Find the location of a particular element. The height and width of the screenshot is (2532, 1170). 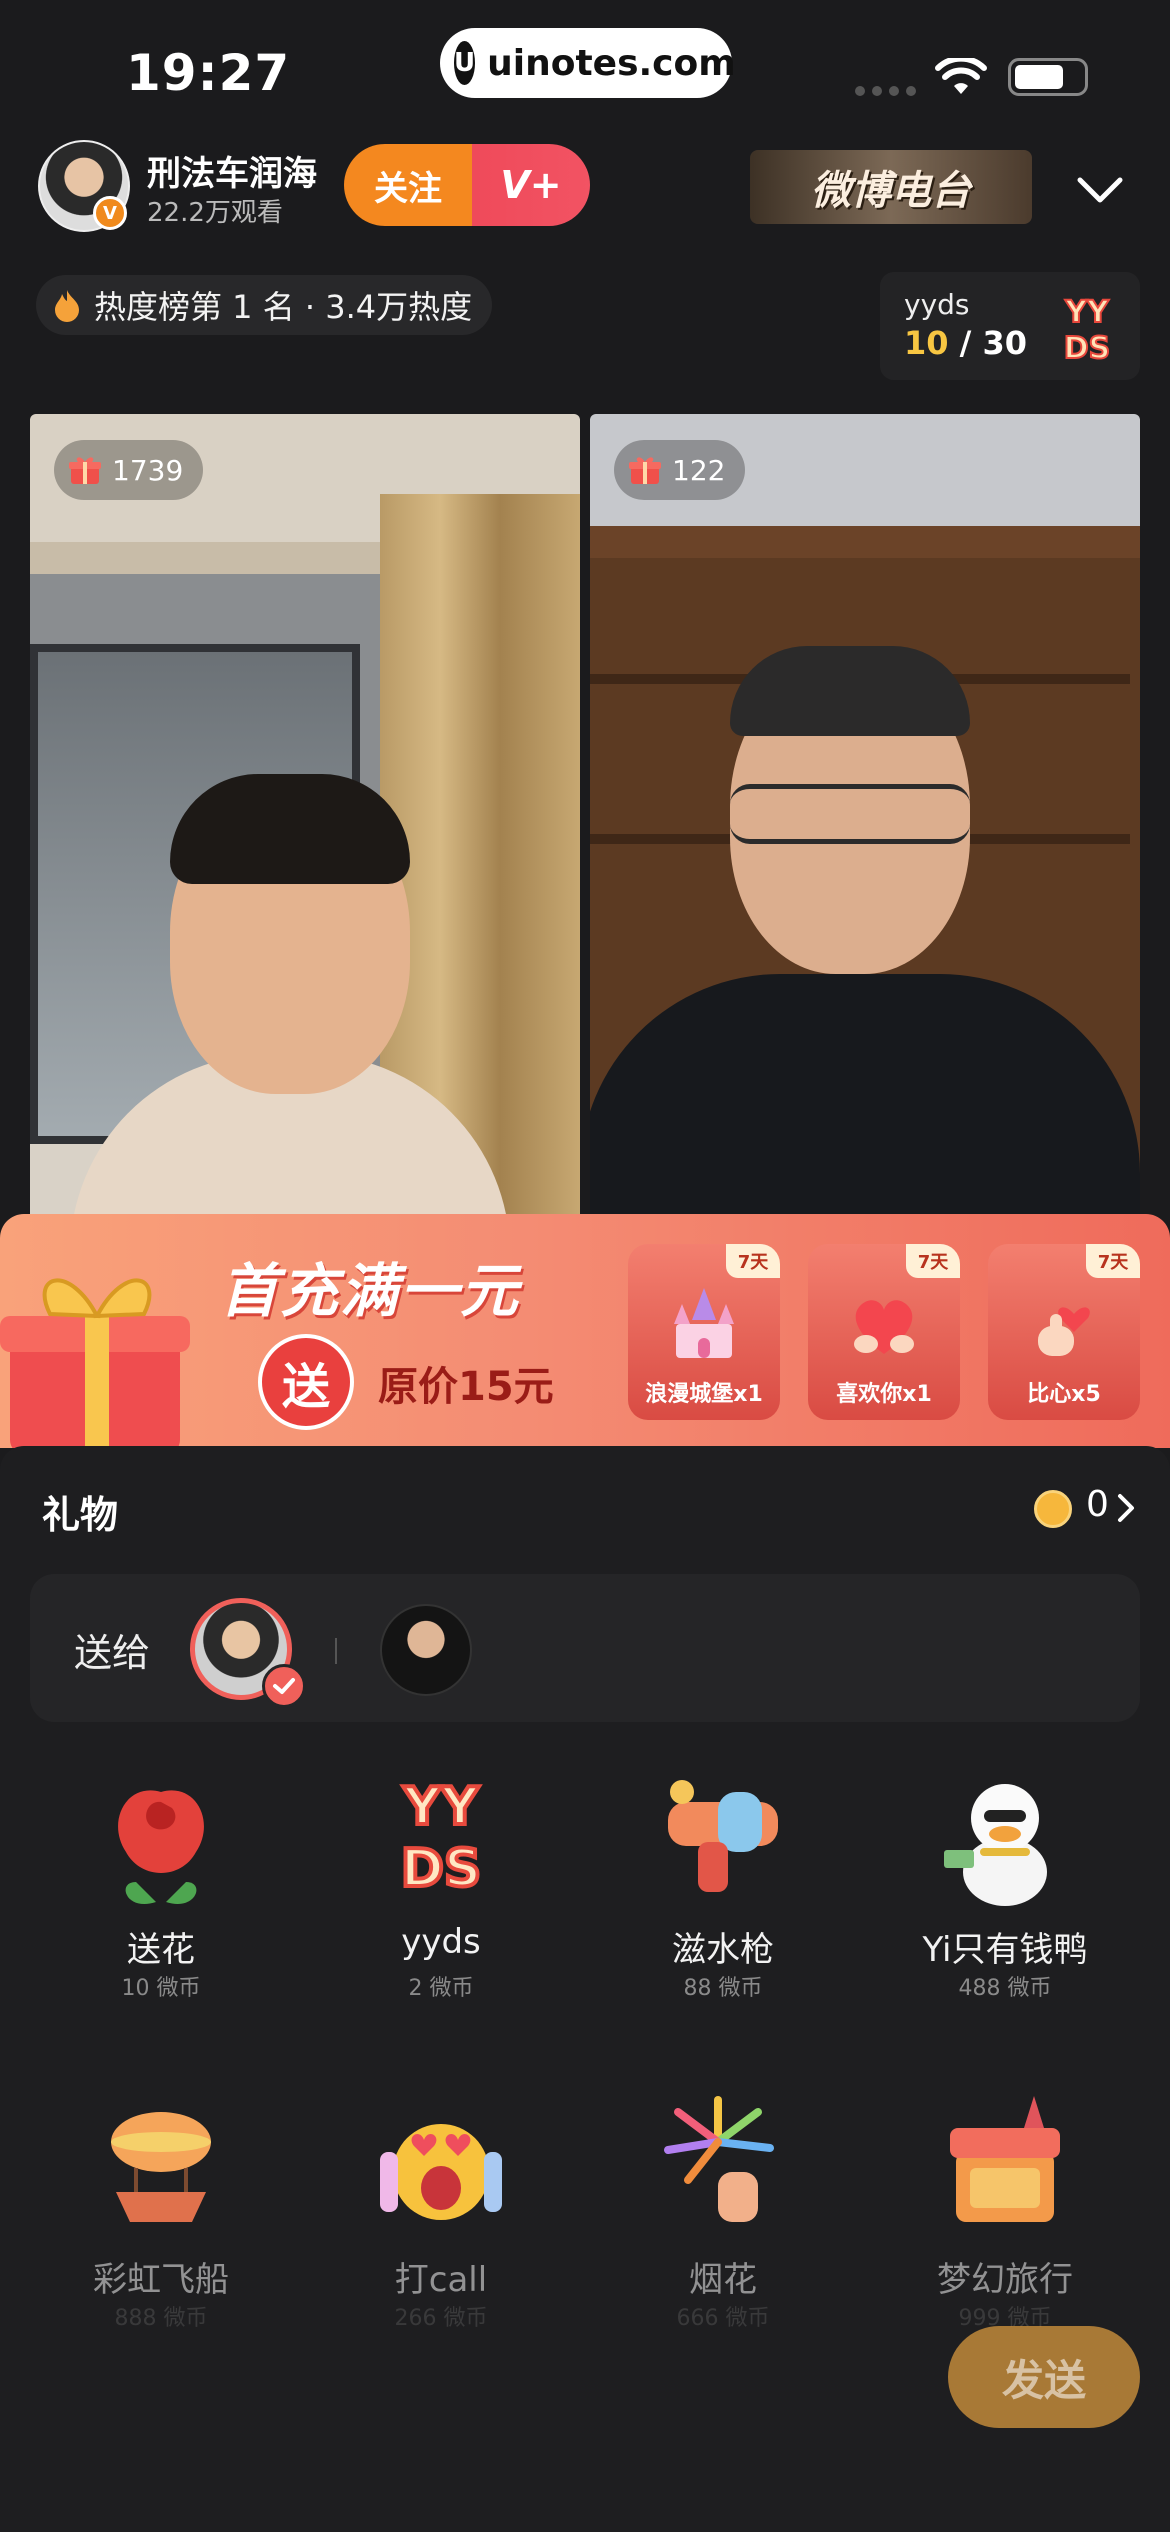

follow-group: 关注 V+ is located at coordinates (467, 185).